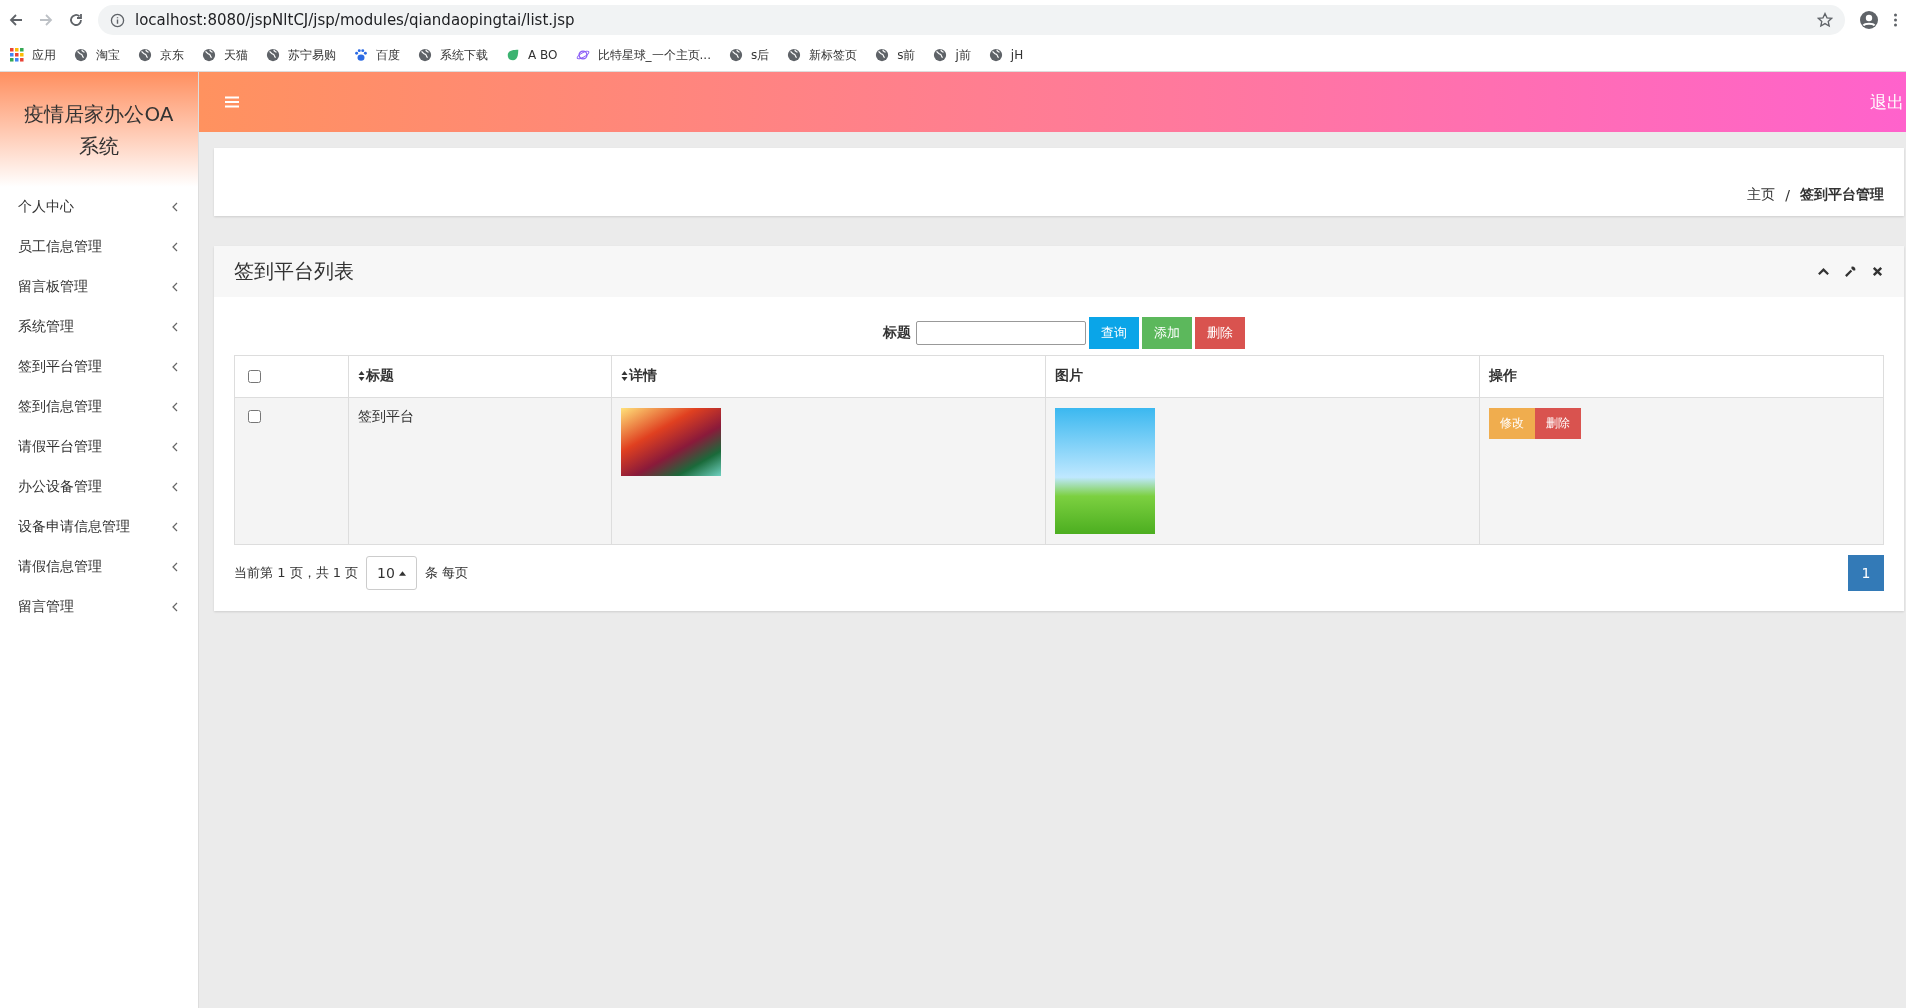 The height and width of the screenshot is (1008, 1906). What do you see at coordinates (822, 55) in the screenshot?
I see `bookmark: 新标签页` at bounding box center [822, 55].